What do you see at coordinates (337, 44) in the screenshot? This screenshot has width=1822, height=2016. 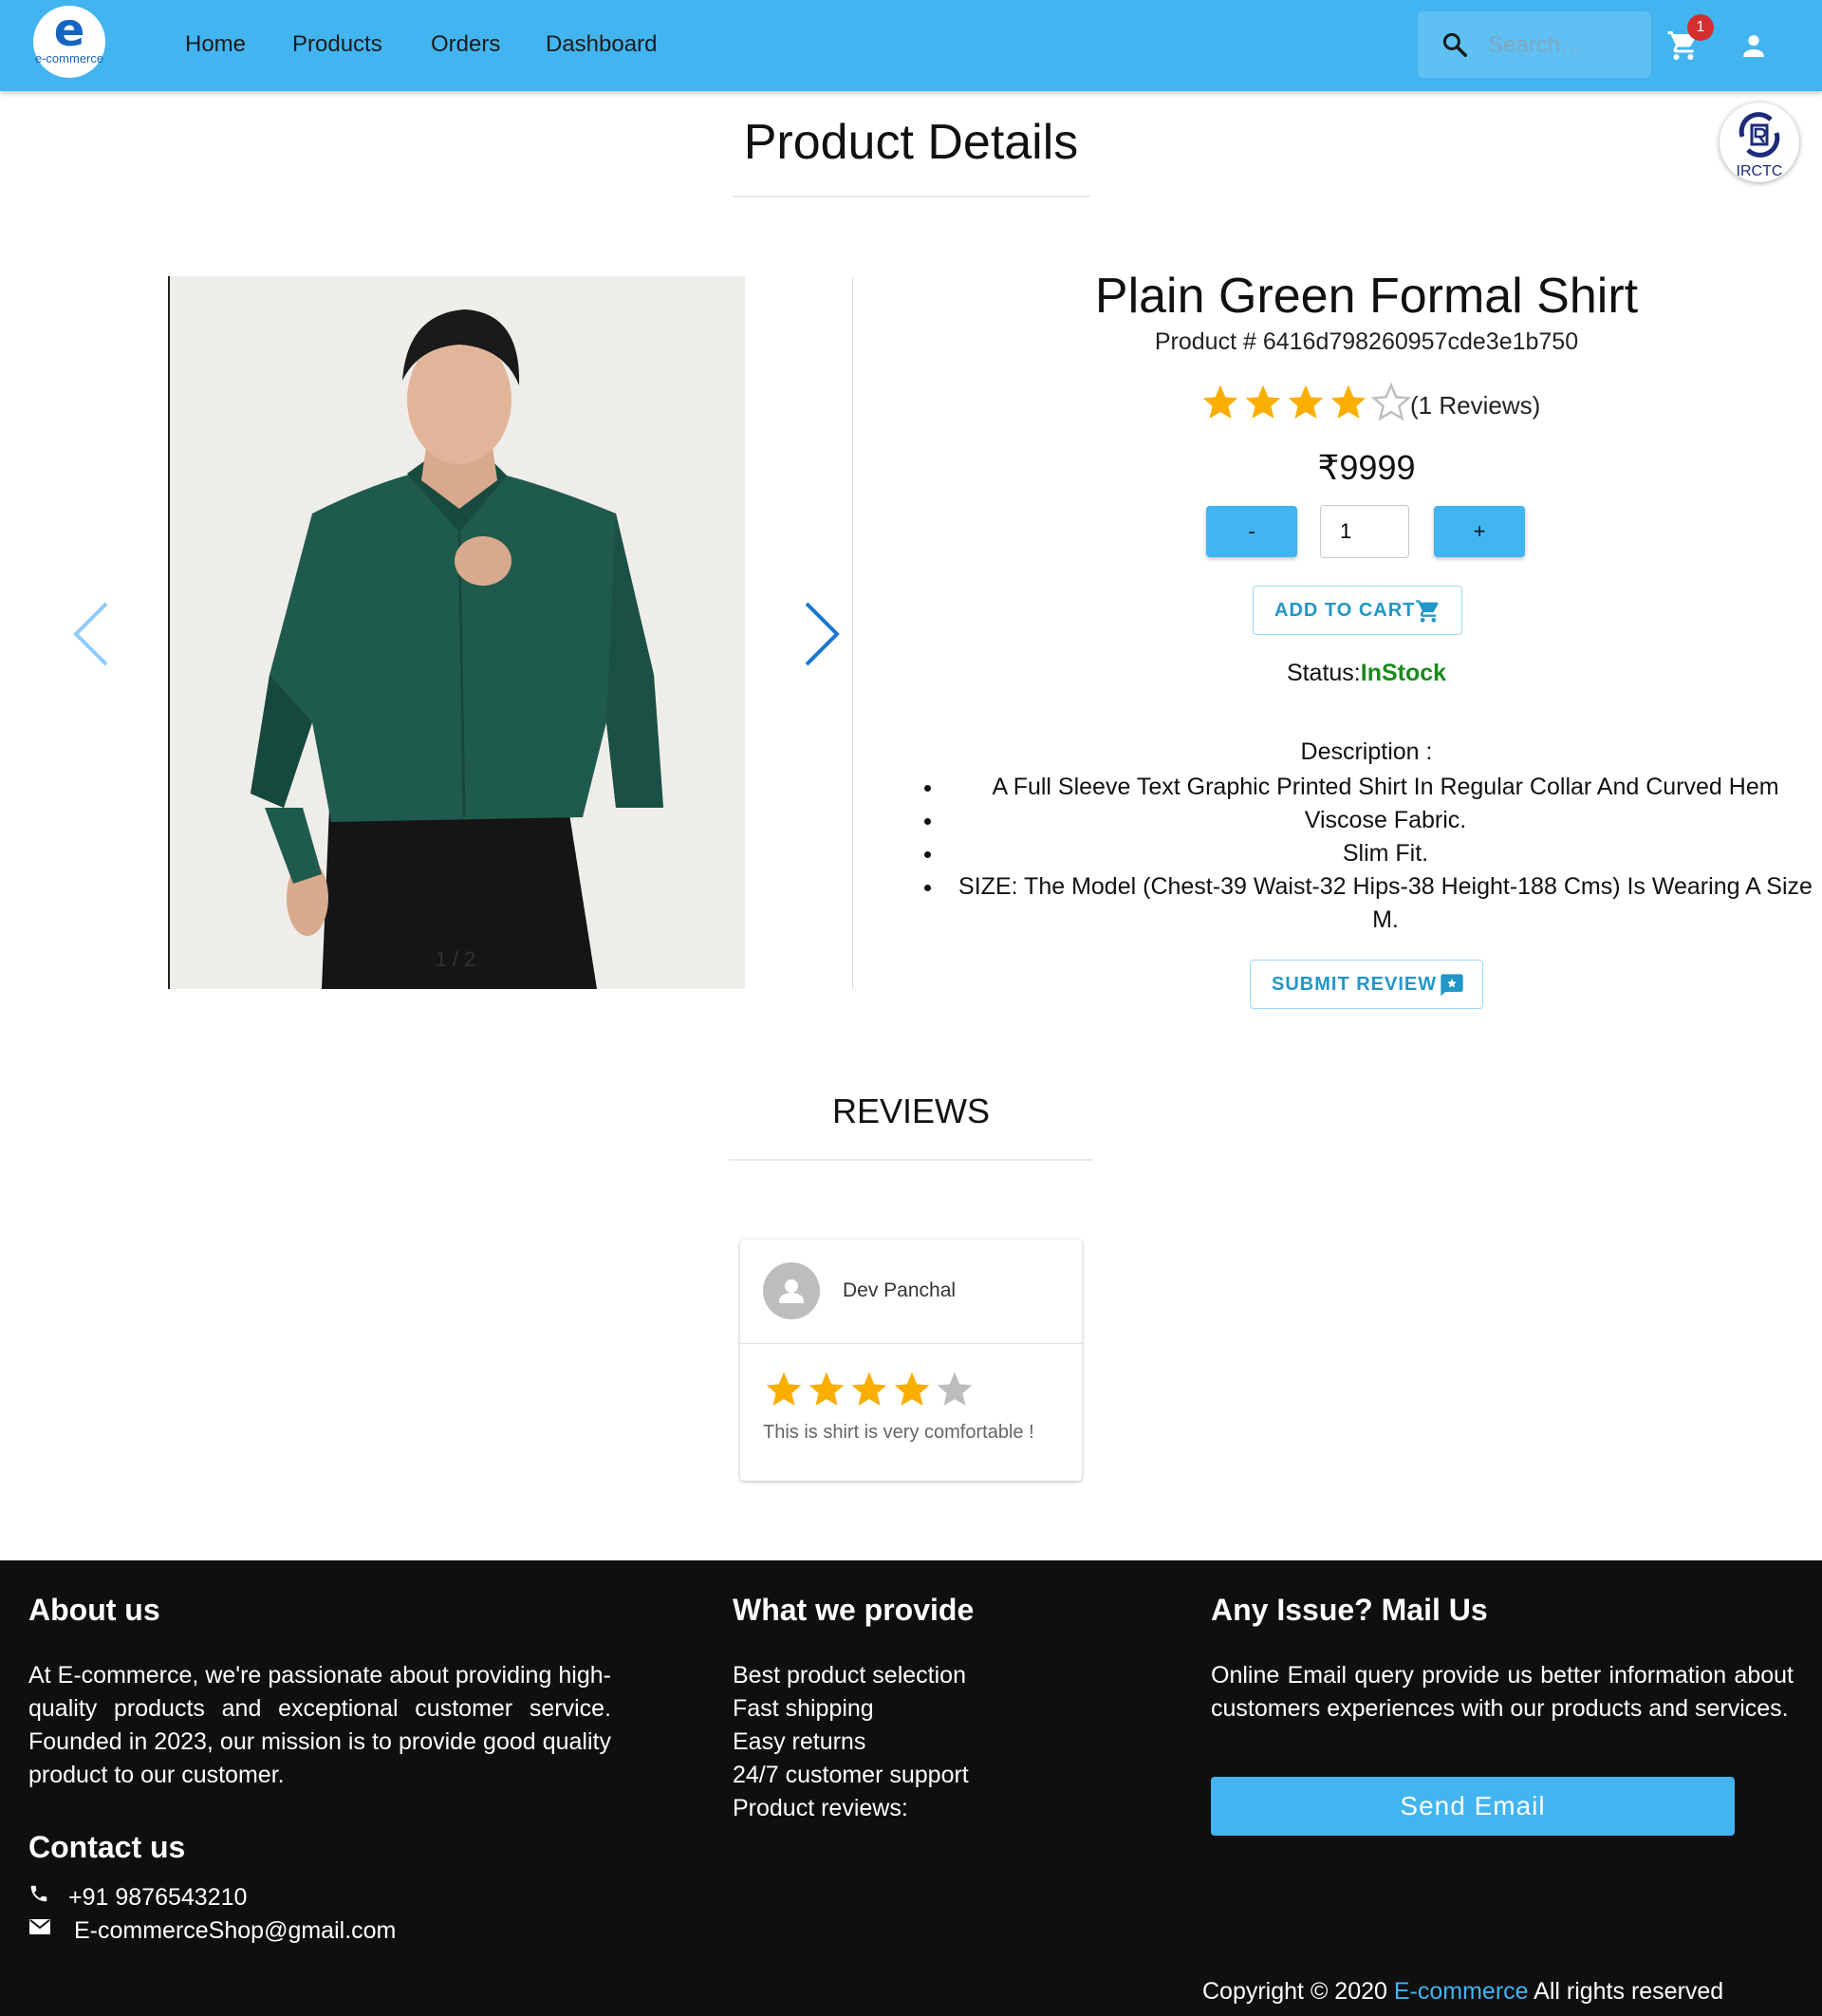 I see `nav-link-products: Products` at bounding box center [337, 44].